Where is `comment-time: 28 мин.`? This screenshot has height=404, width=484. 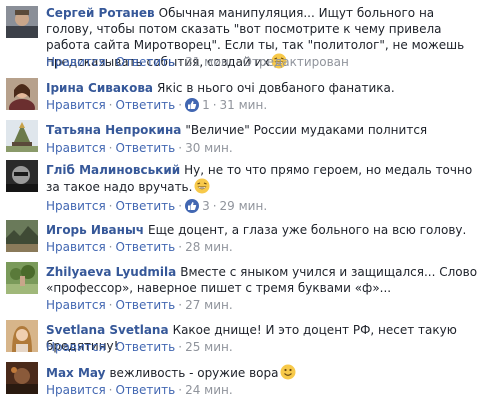 comment-time: 28 мин. is located at coordinates (209, 247).